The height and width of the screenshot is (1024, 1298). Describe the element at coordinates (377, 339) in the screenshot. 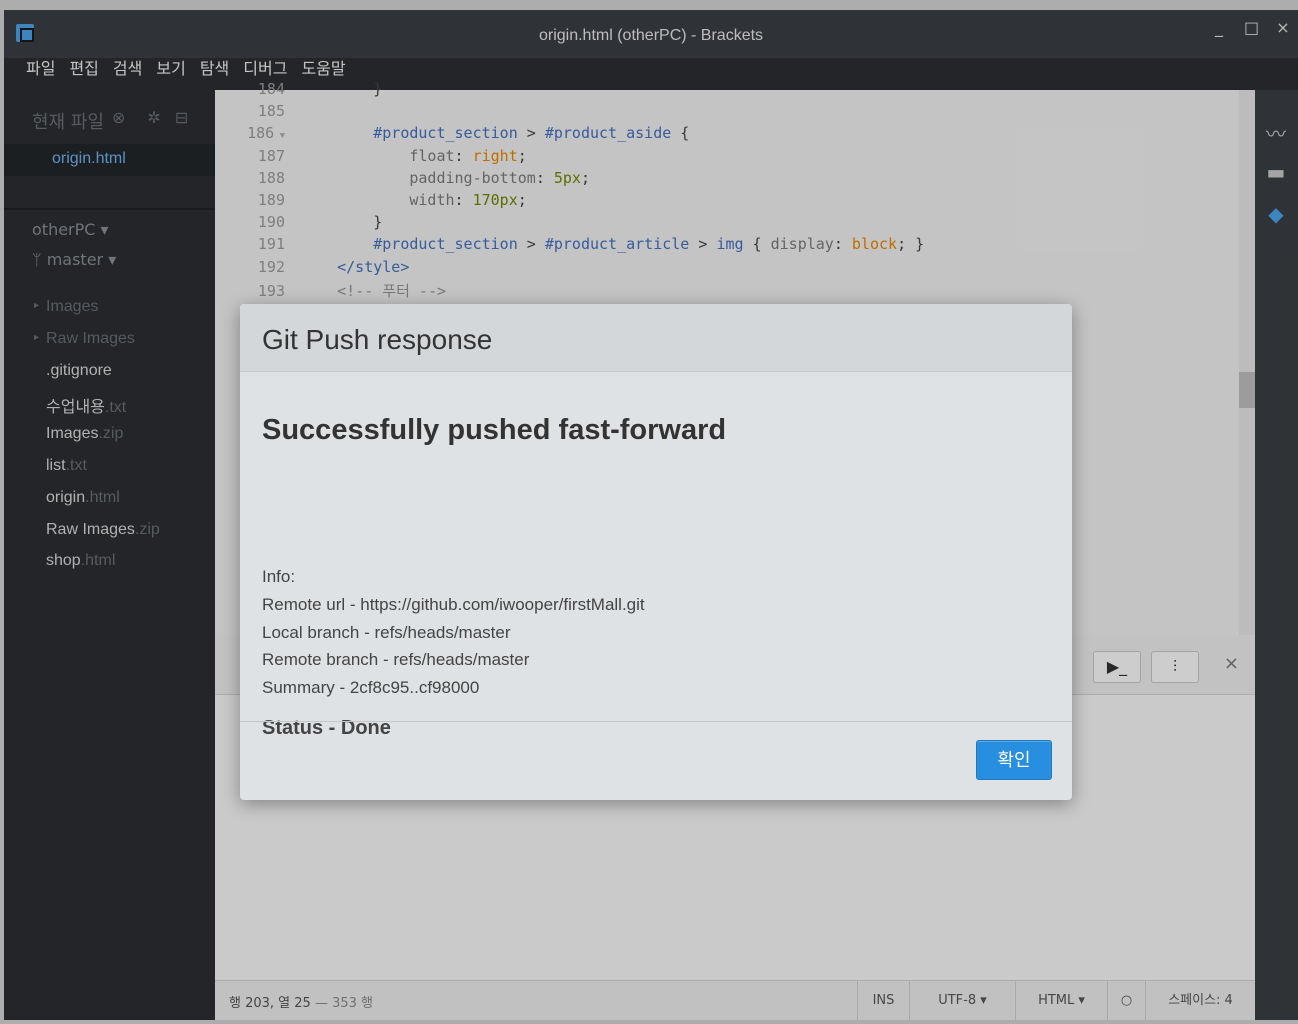

I see `dialog-title: Git Push response` at that location.